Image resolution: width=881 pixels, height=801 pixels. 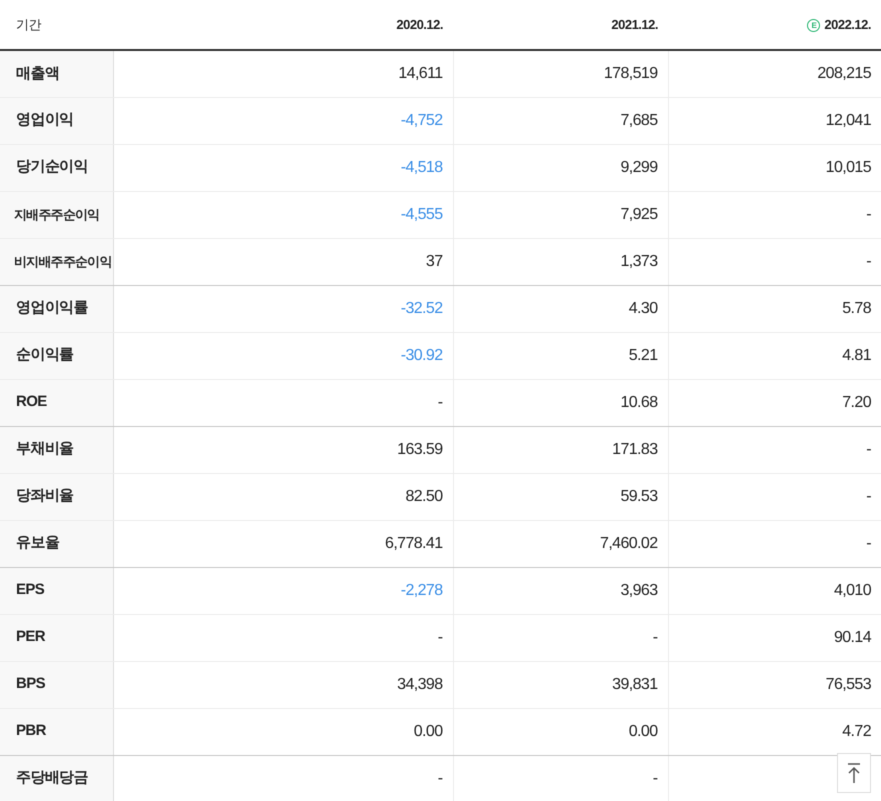 What do you see at coordinates (774, 308) in the screenshot?
I see `table-cell: 5.78` at bounding box center [774, 308].